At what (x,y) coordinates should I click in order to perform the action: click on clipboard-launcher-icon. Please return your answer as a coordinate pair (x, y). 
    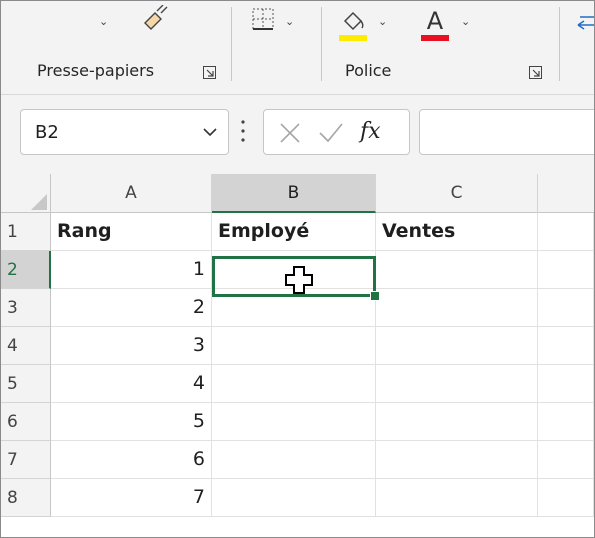
    Looking at the image, I should click on (209, 72).